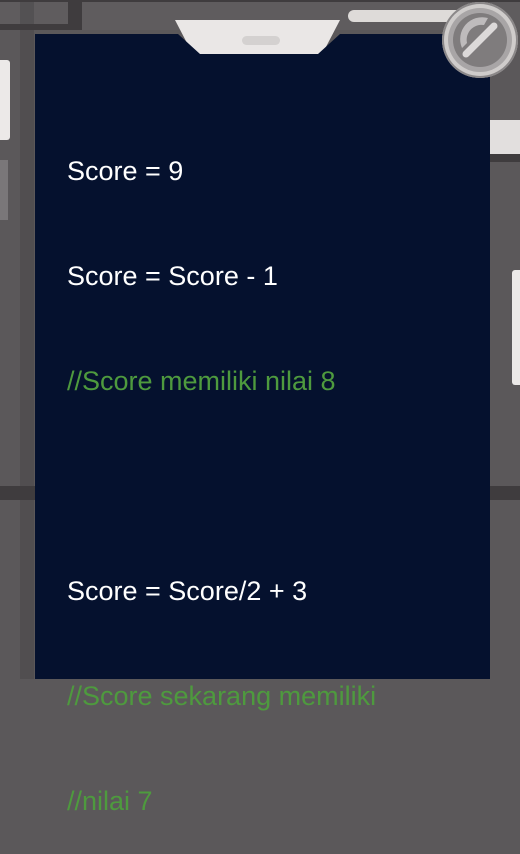  I want to click on code-comment: //Score sekarang memiliki, so click(222, 696).